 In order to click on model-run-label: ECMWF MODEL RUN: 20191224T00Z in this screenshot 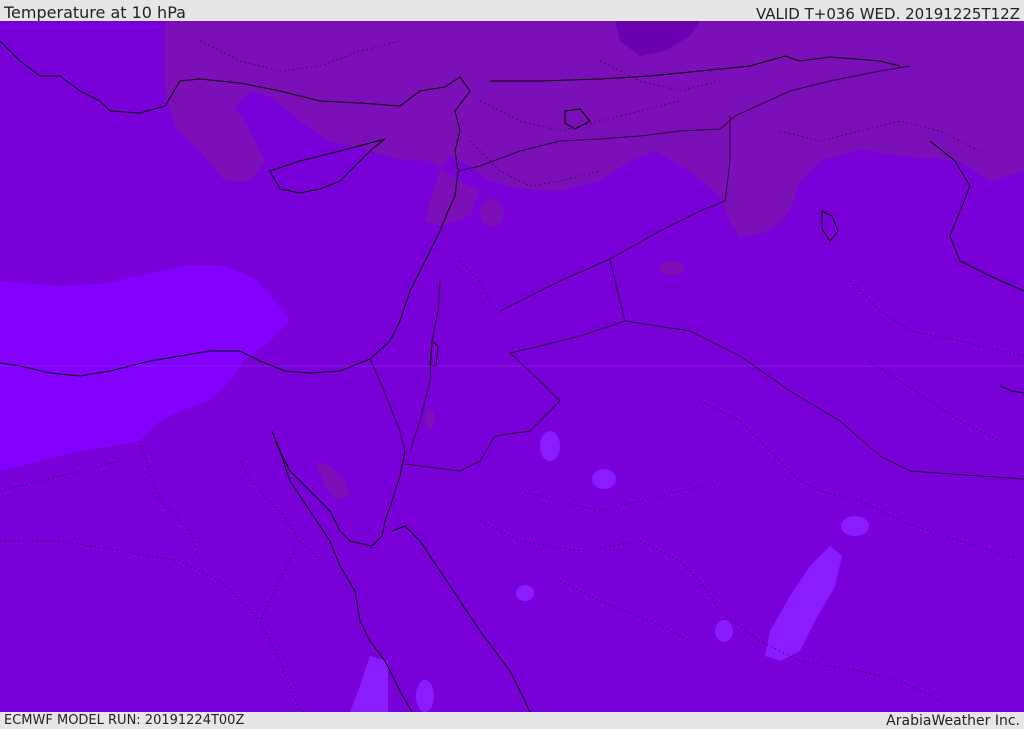, I will do `click(124, 720)`.